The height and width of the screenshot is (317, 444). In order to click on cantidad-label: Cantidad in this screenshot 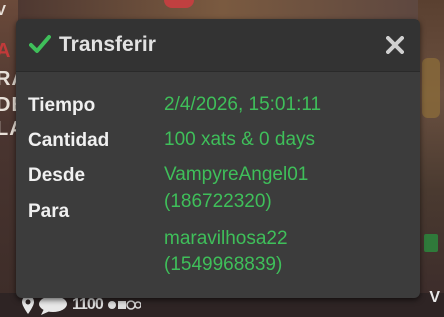, I will do `click(69, 140)`.